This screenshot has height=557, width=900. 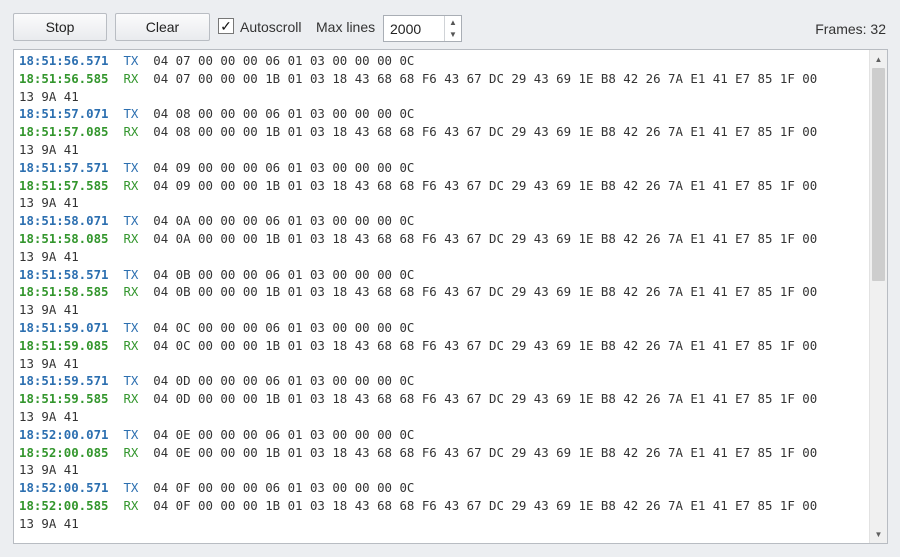 I want to click on log-timestamp: 18:51:57.071, so click(x=64, y=114).